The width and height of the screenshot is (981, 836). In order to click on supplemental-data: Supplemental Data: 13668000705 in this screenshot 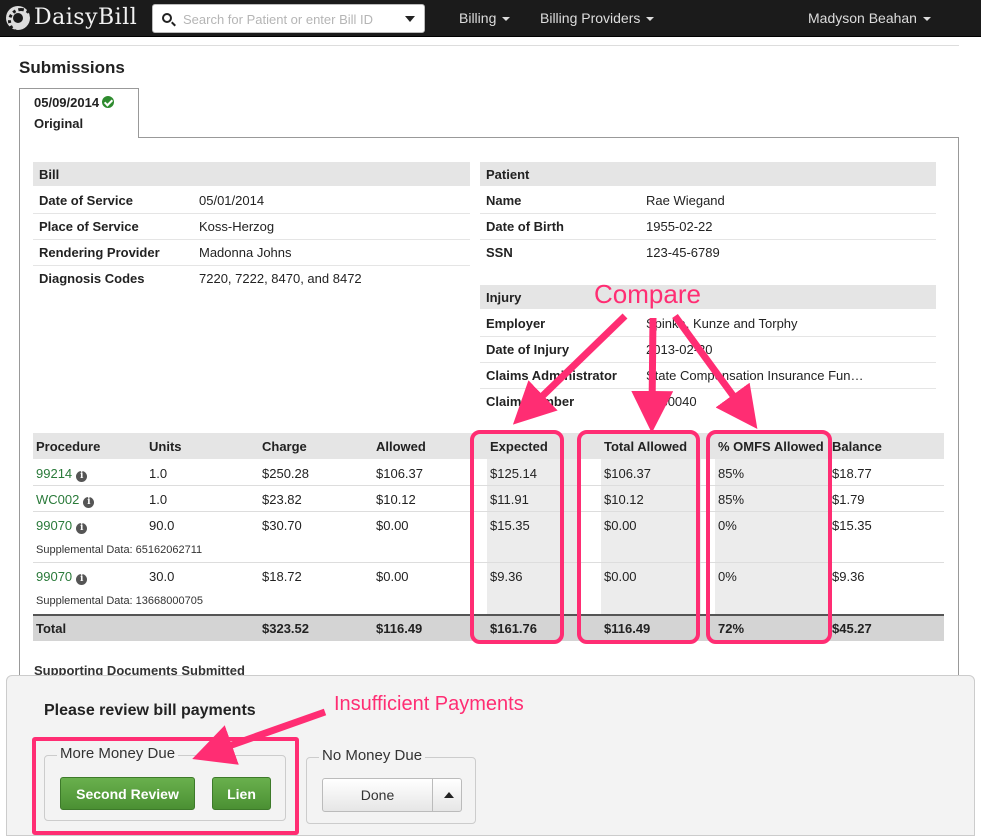, I will do `click(119, 601)`.